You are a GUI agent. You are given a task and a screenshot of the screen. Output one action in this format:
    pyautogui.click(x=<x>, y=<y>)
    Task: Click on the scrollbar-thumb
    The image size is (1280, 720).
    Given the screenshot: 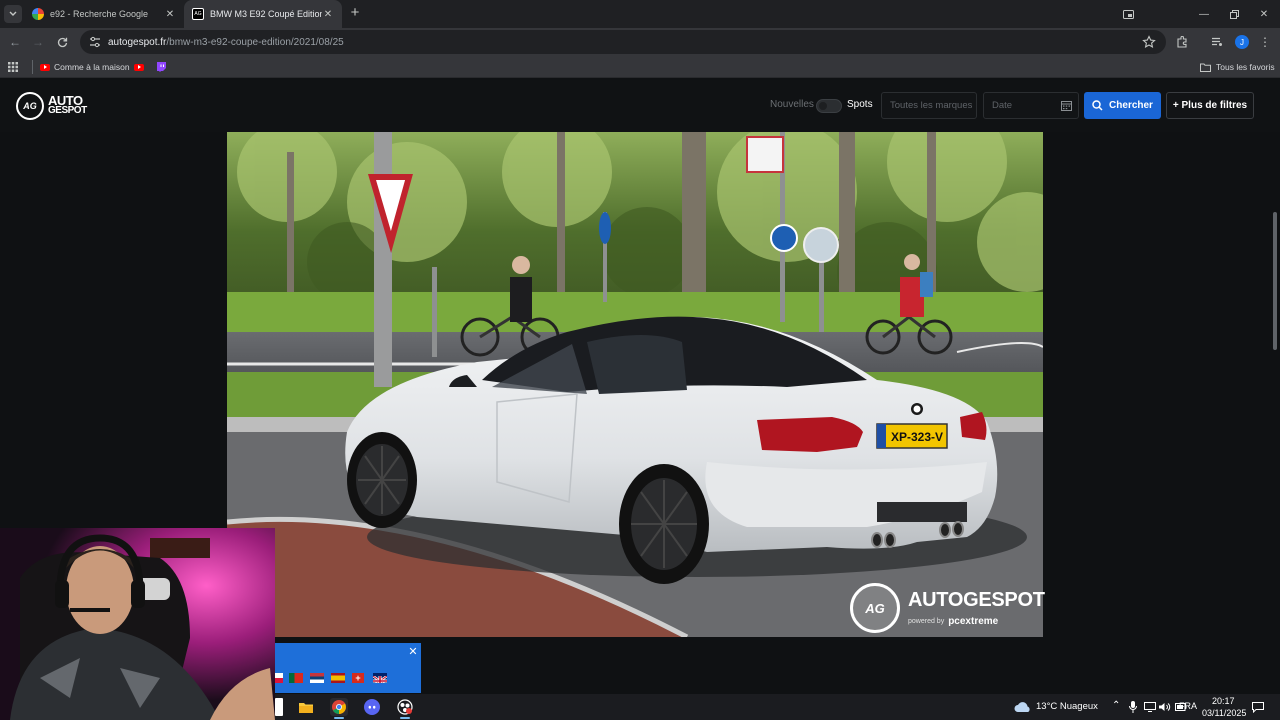 What is the action you would take?
    pyautogui.click(x=1275, y=281)
    